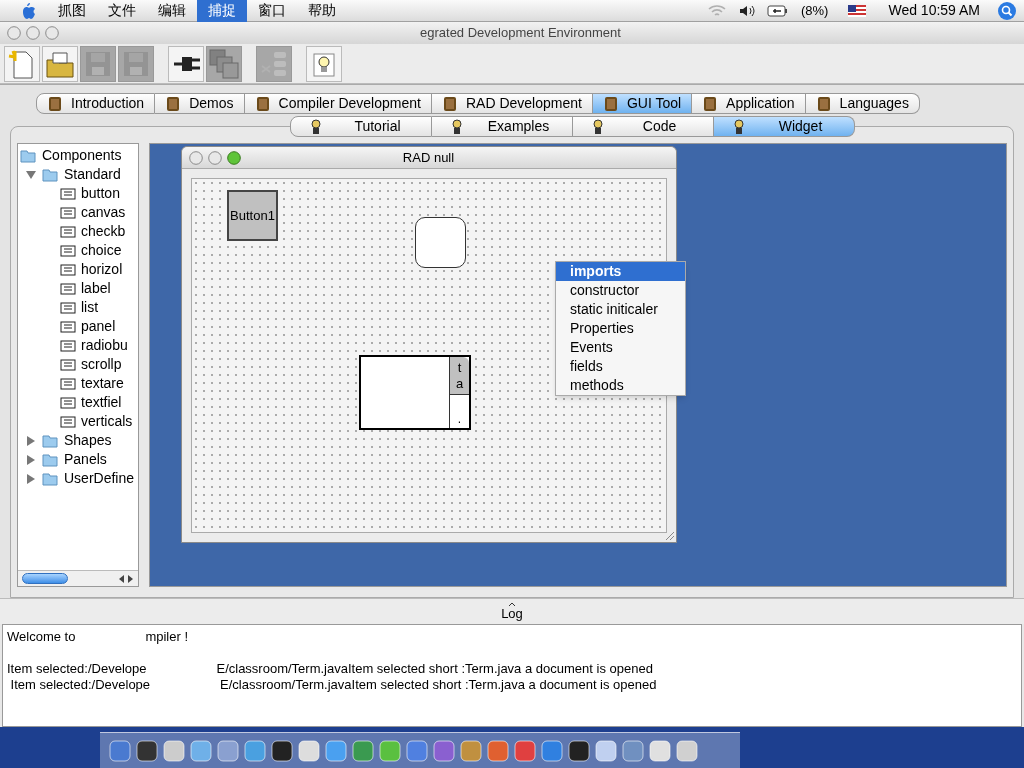 This screenshot has height=768, width=1024. I want to click on menu-item: imports, so click(620, 271).